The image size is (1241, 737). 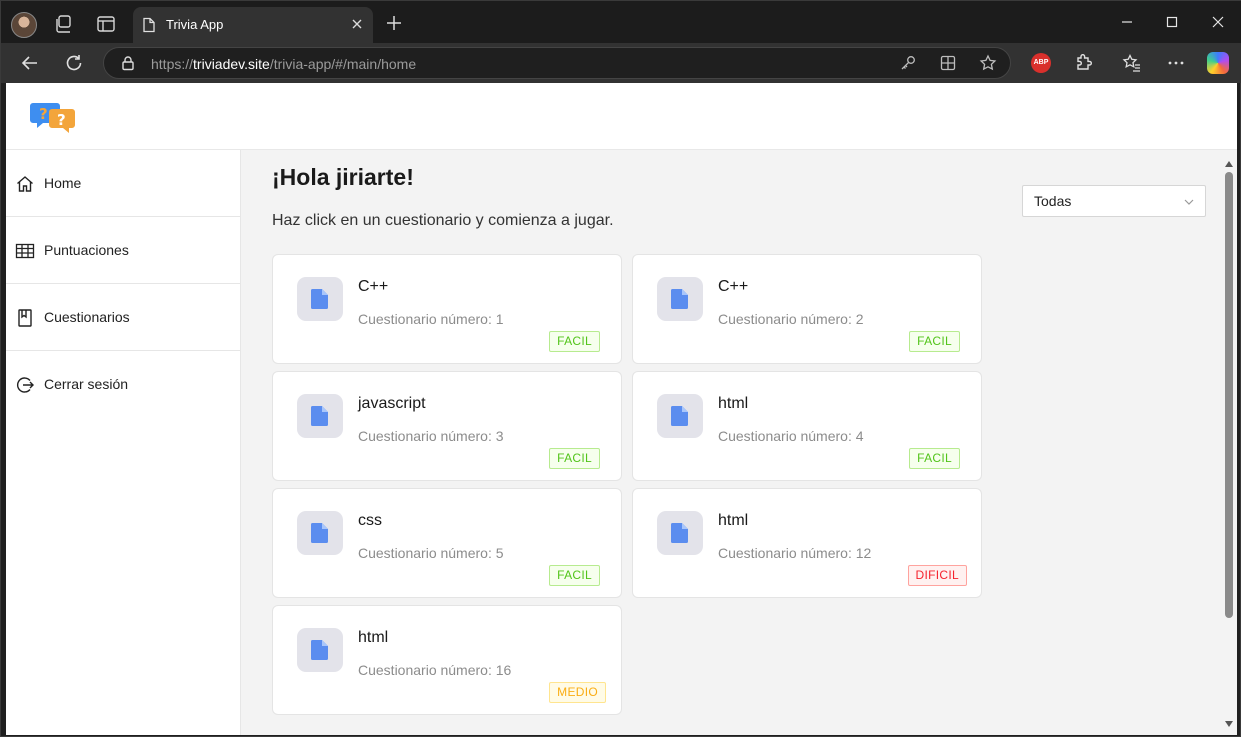 What do you see at coordinates (908, 63) in the screenshot?
I see `password-key-icon` at bounding box center [908, 63].